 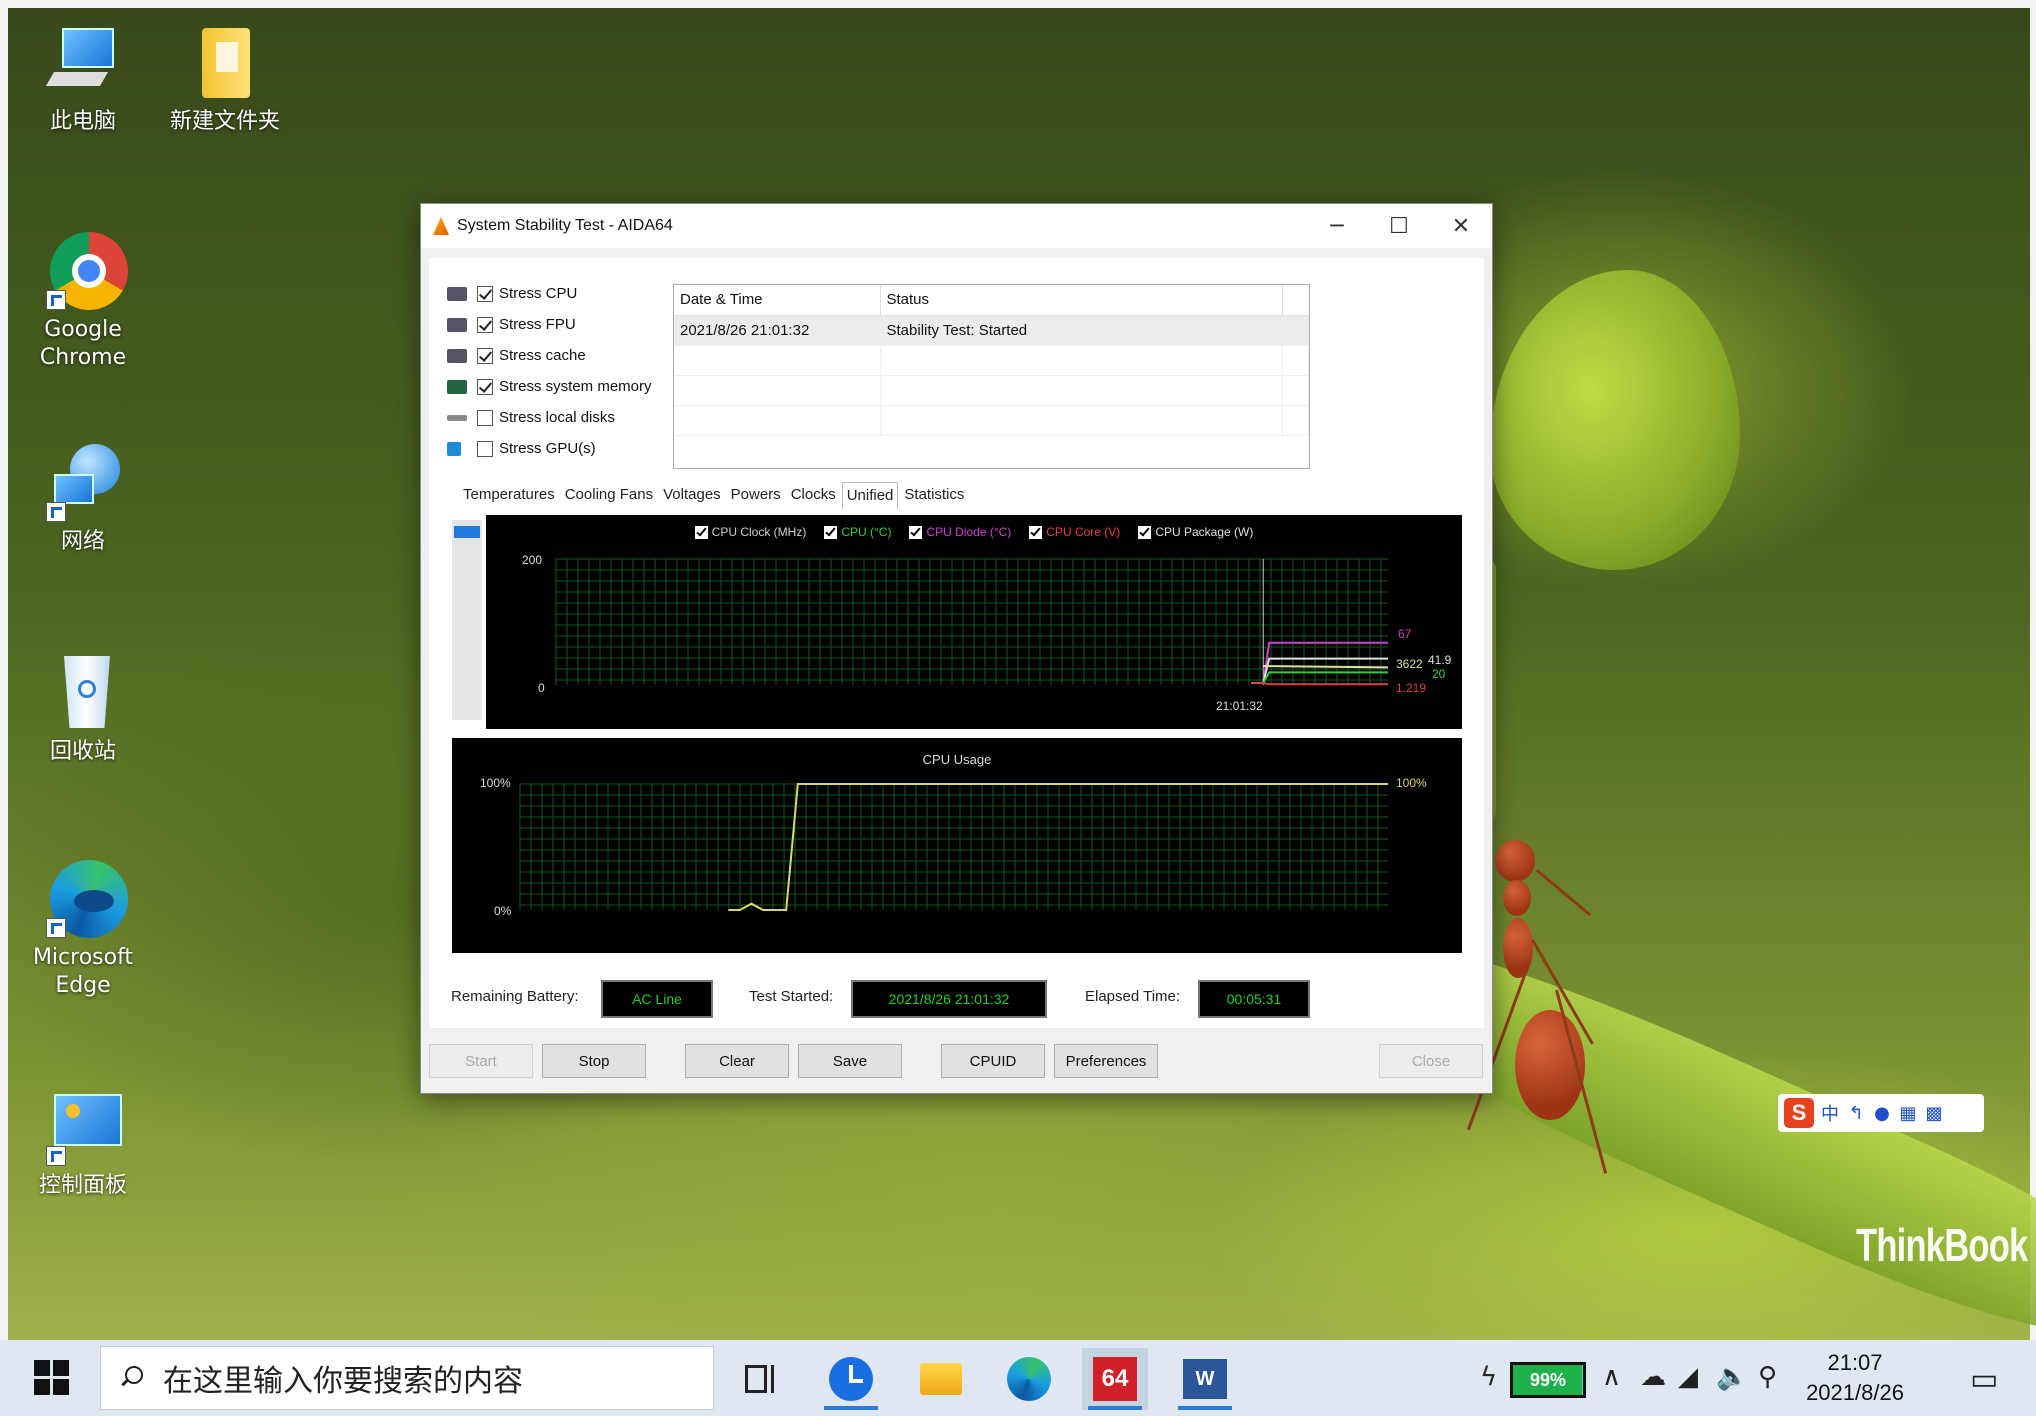 What do you see at coordinates (1653, 1377) in the screenshot?
I see `onedrive-icon: ☁` at bounding box center [1653, 1377].